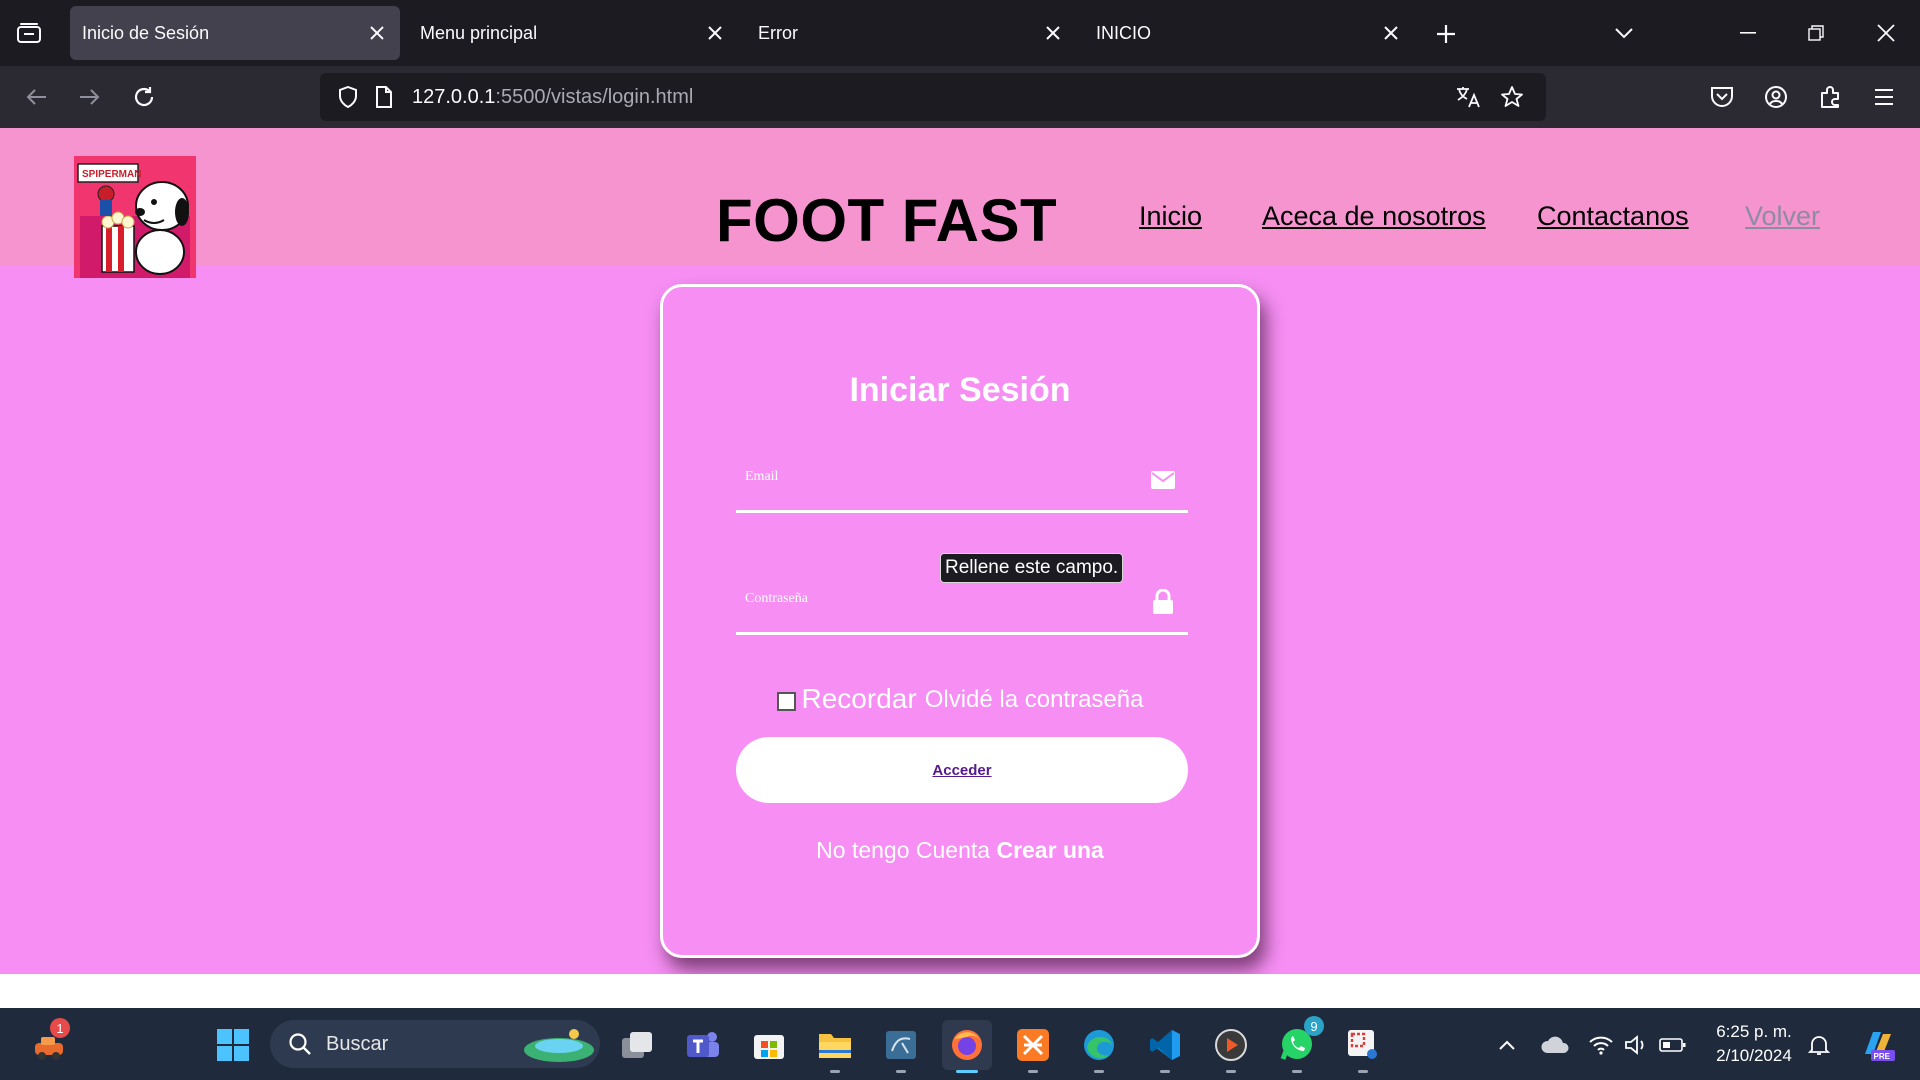 The image size is (1920, 1080). I want to click on search-icon, so click(300, 1046).